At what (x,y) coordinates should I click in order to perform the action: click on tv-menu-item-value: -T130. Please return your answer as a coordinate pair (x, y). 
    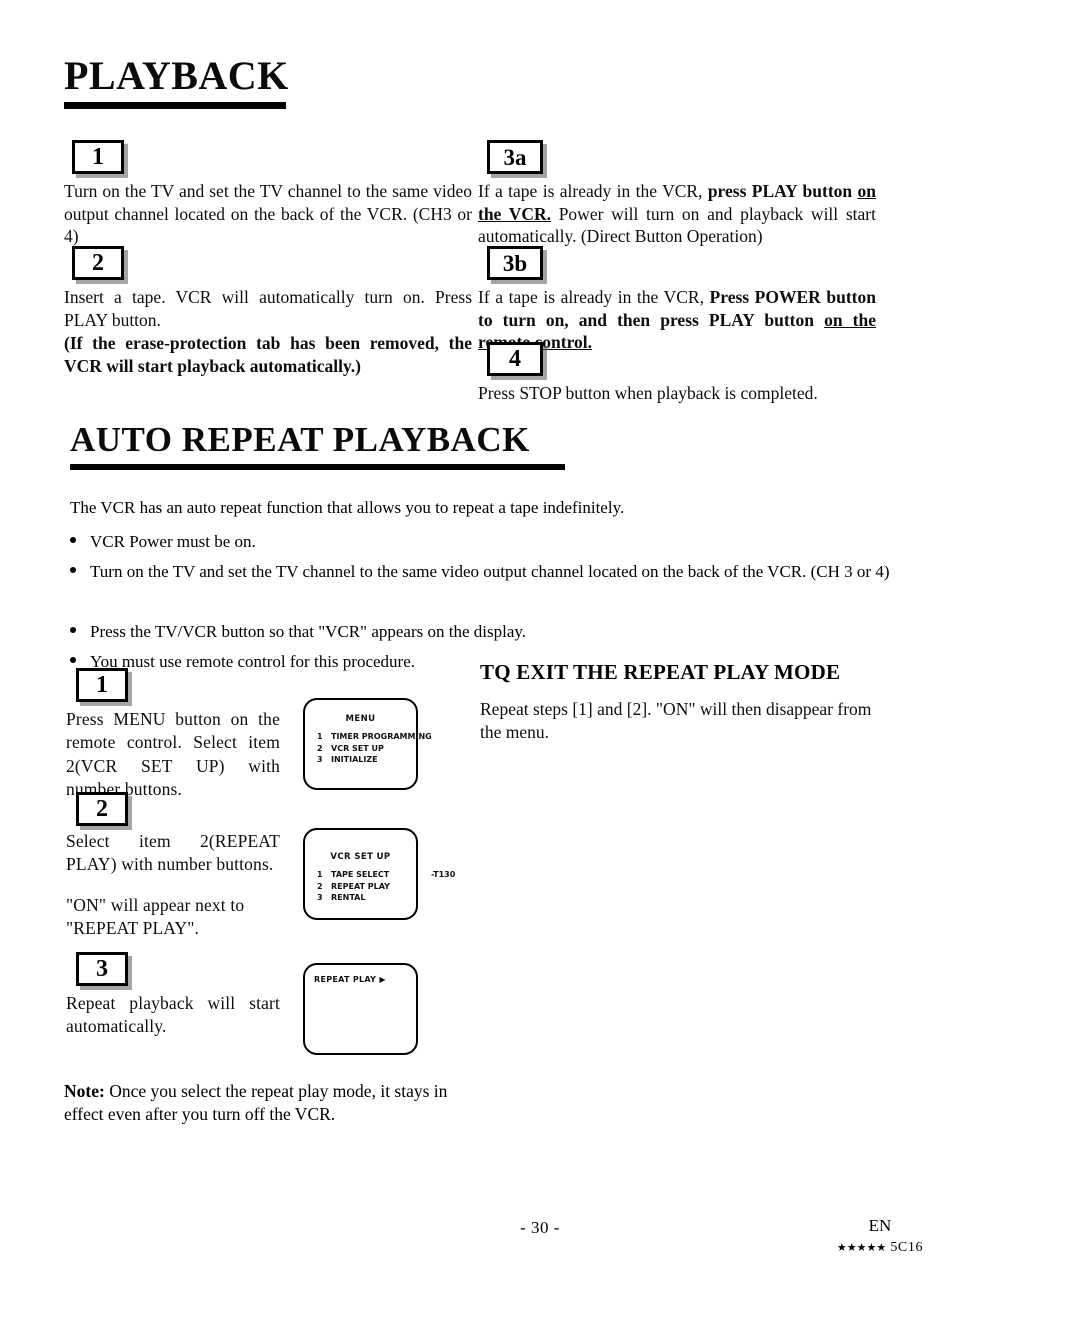
    Looking at the image, I should click on (443, 874).